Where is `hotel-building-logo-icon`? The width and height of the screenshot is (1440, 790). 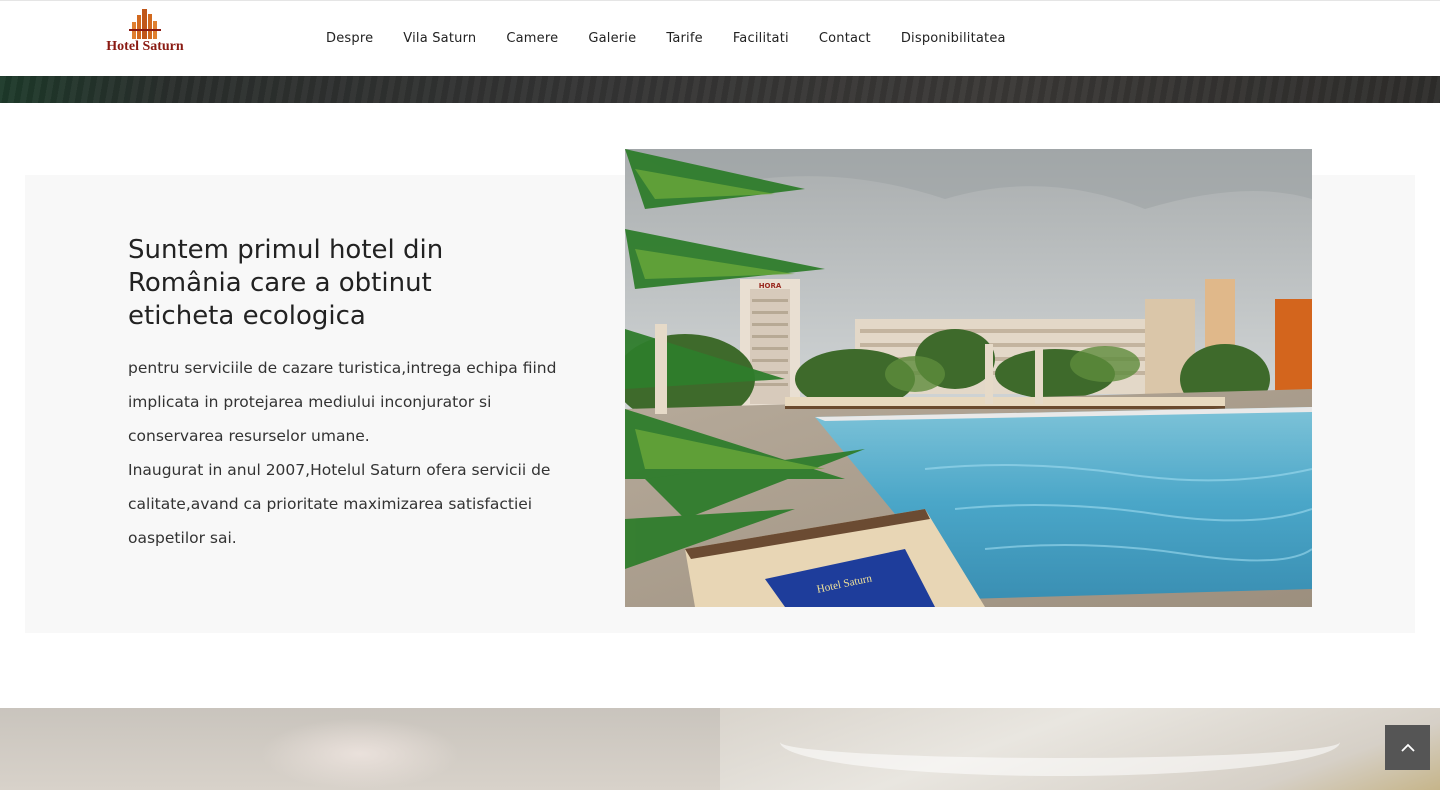
hotel-building-logo-icon is located at coordinates (145, 24).